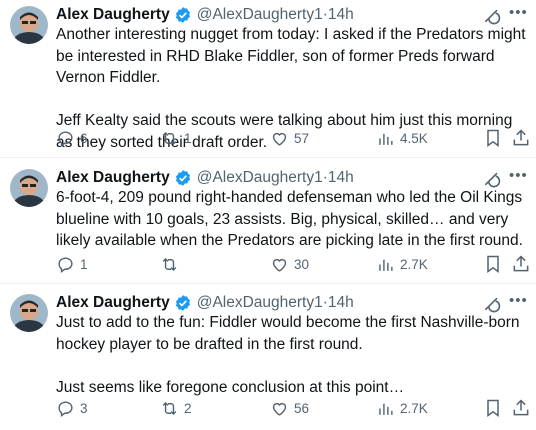 This screenshot has height=430, width=536. Describe the element at coordinates (188, 138) in the screenshot. I see `repost-count: 1` at that location.